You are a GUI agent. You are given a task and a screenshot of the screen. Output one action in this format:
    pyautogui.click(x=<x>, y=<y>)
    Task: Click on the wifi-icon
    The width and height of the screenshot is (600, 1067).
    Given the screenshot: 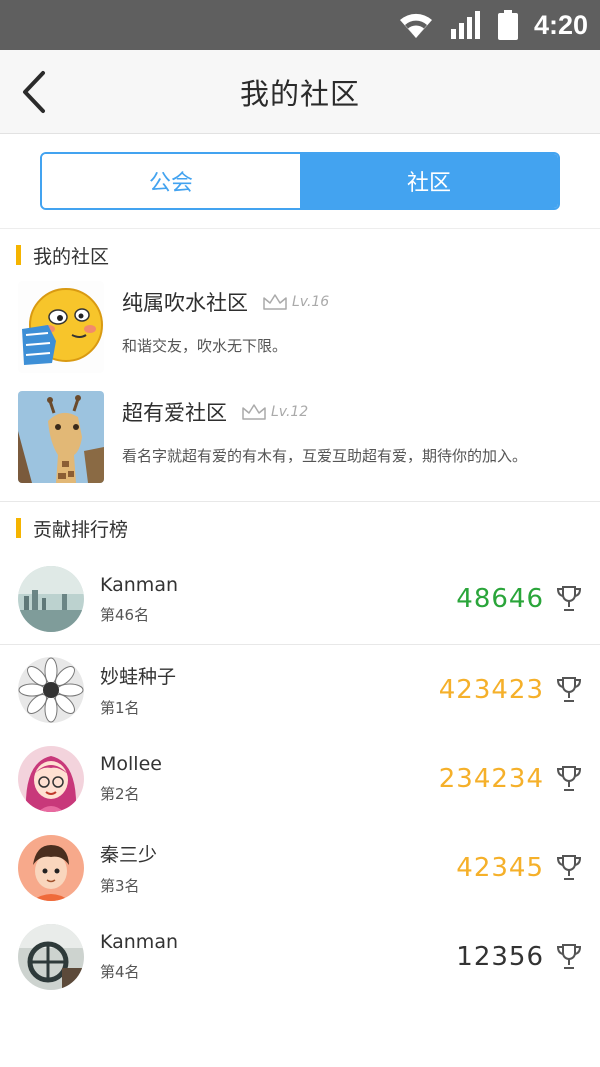 What is the action you would take?
    pyautogui.click(x=415, y=25)
    